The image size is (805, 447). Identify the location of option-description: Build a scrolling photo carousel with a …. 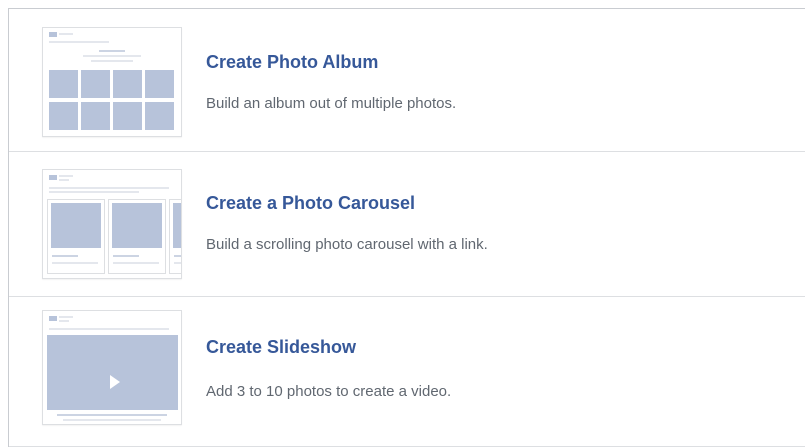
(347, 244).